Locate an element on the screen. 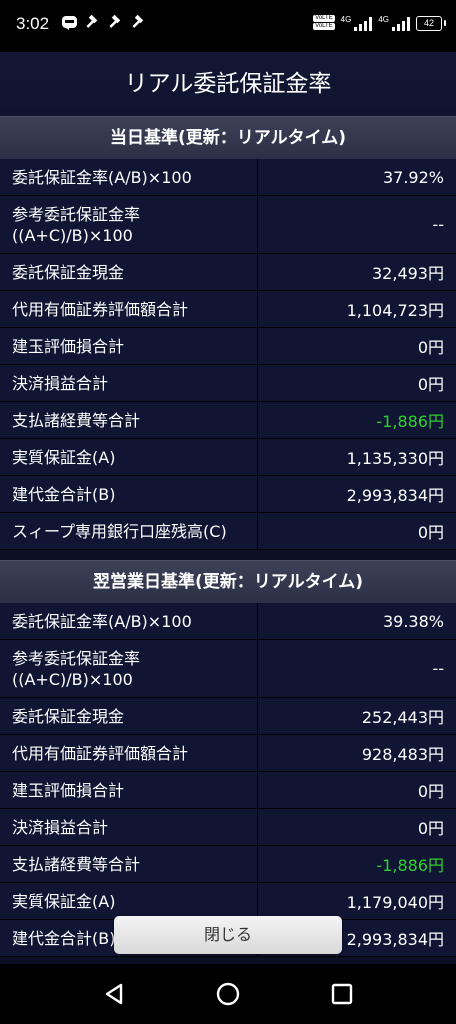  table-row: 代用有価証券評価額合計 1,104,723円 is located at coordinates (228, 309).